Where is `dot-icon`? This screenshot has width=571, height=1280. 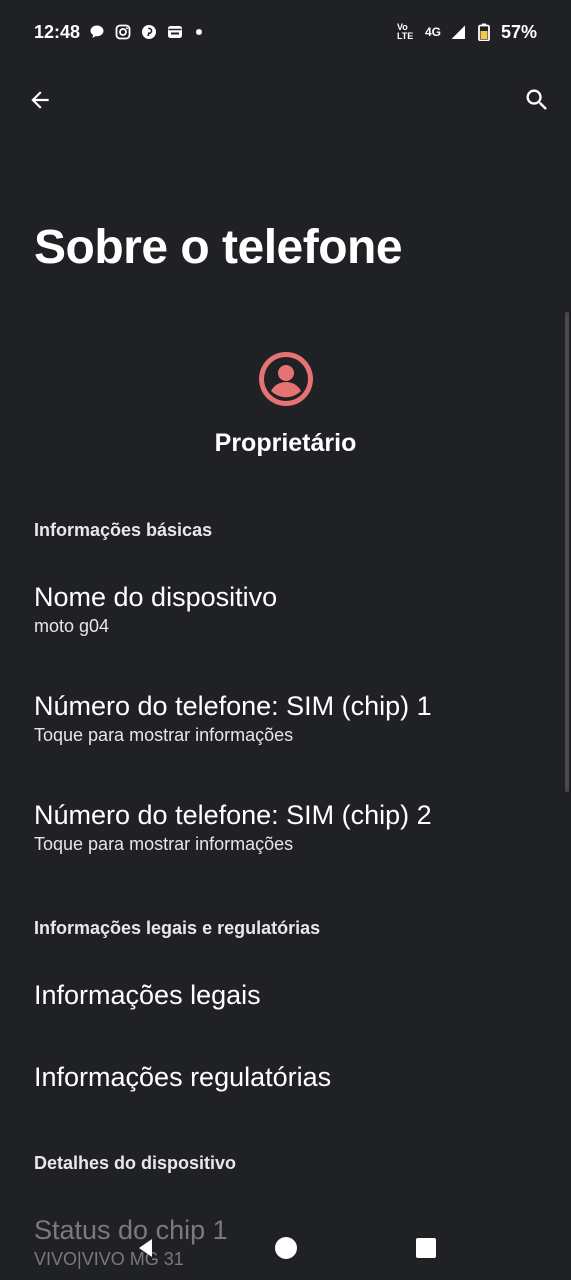
dot-icon is located at coordinates (199, 32).